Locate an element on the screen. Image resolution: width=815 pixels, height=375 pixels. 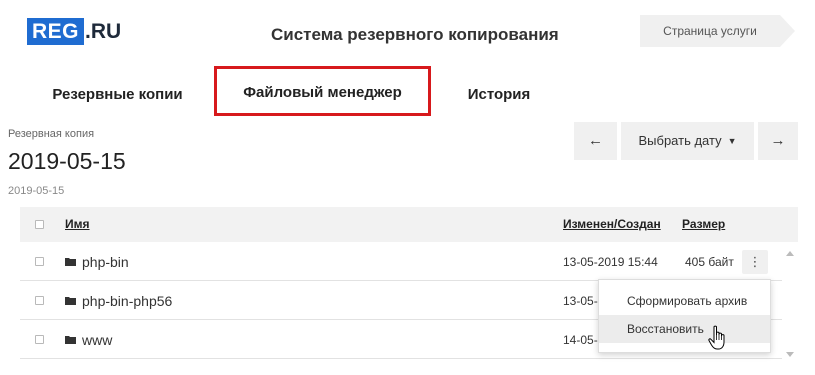
hand-cursor-icon is located at coordinates (716, 337).